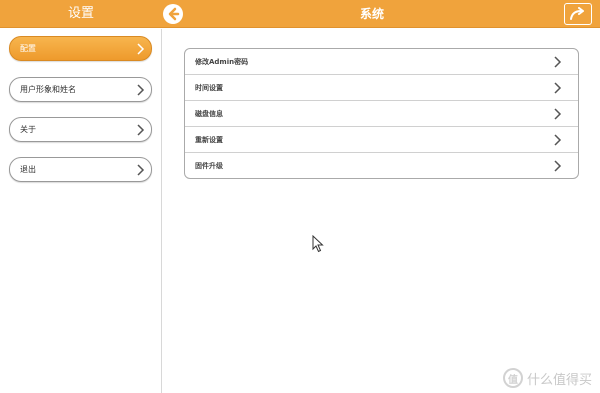 The width and height of the screenshot is (600, 393). I want to click on back-arrow-icon, so click(174, 14).